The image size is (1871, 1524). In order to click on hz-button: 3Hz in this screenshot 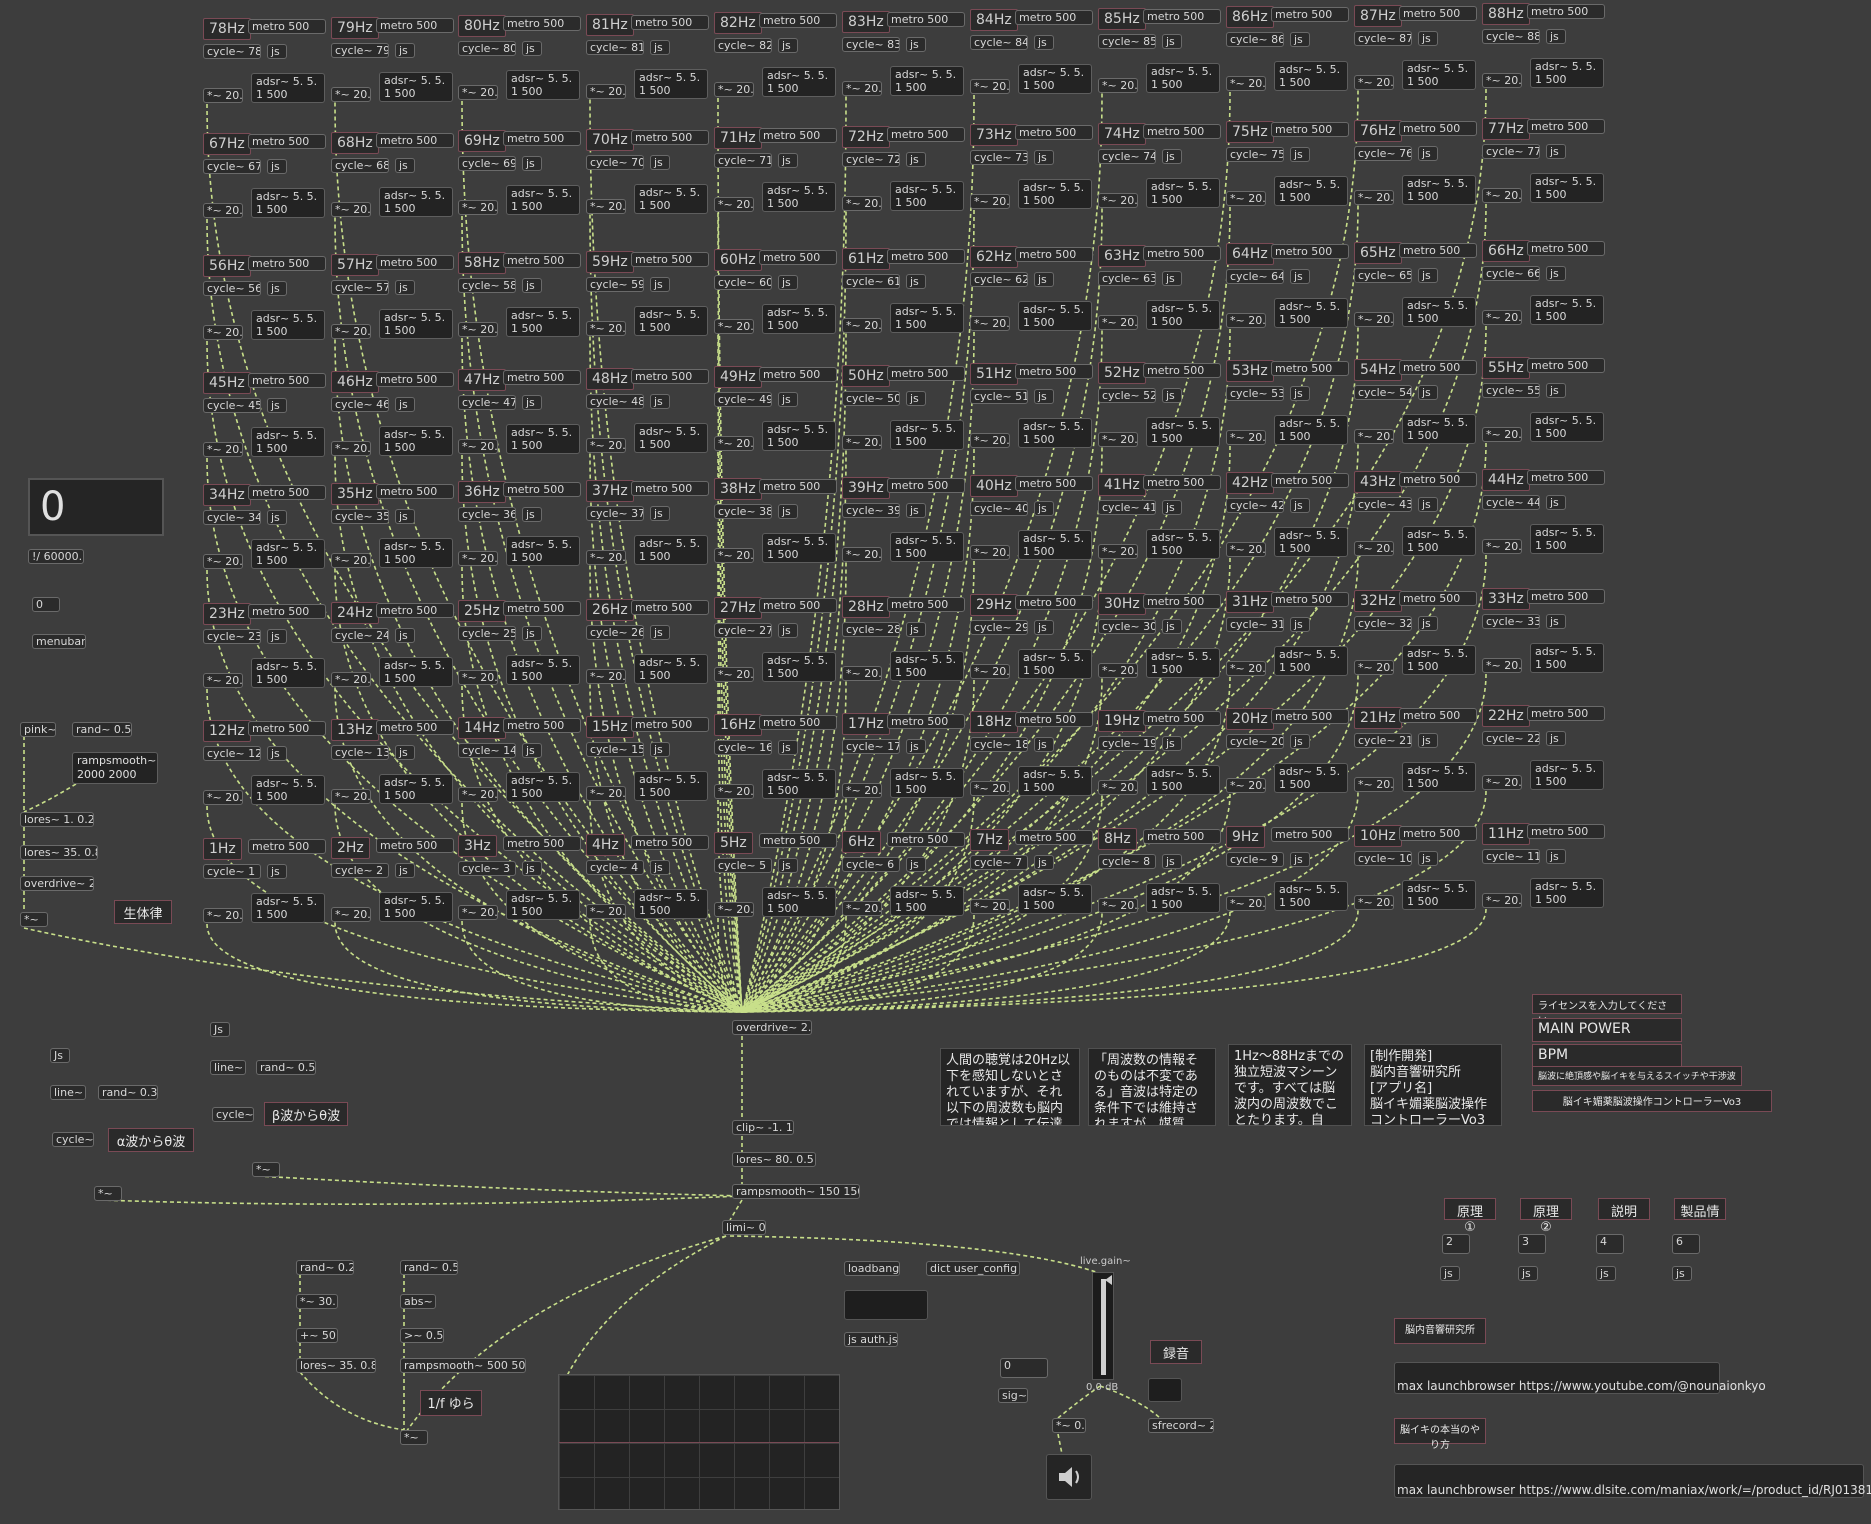, I will do `click(477, 846)`.